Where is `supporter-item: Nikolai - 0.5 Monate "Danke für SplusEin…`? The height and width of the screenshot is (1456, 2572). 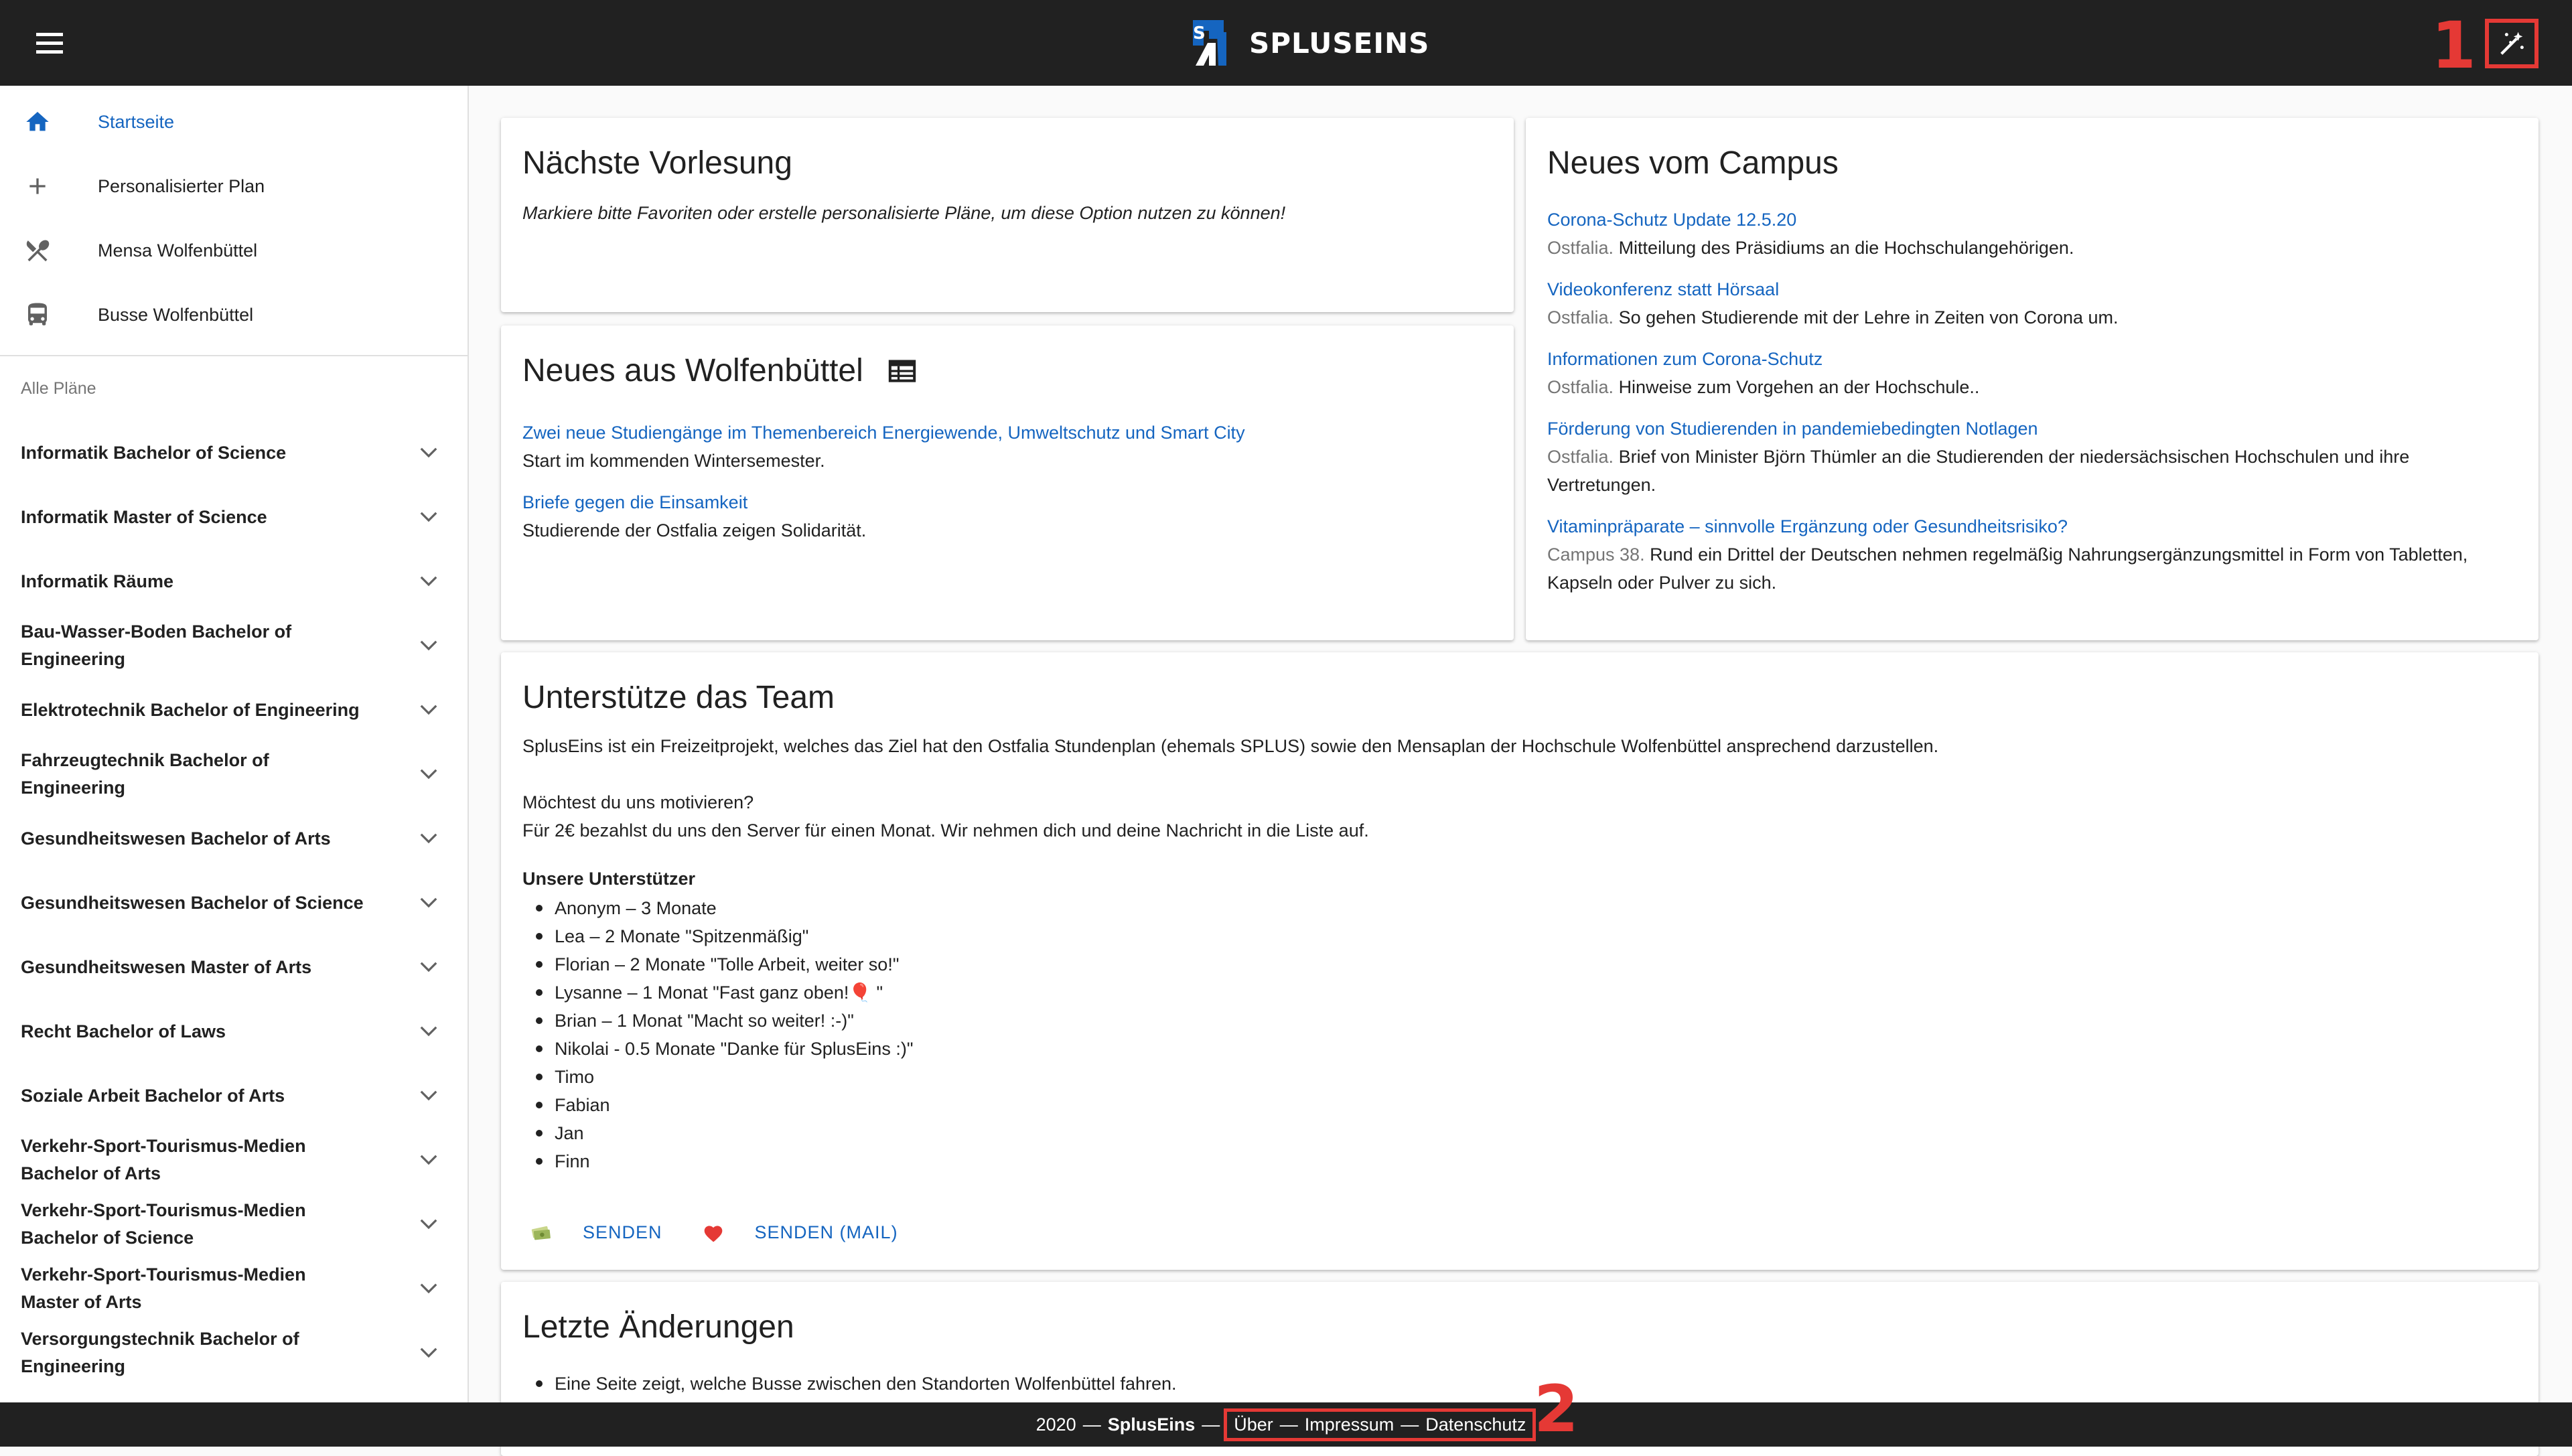 supporter-item: Nikolai - 0.5 Monate "Danke für SplusEin… is located at coordinates (1519, 1049).